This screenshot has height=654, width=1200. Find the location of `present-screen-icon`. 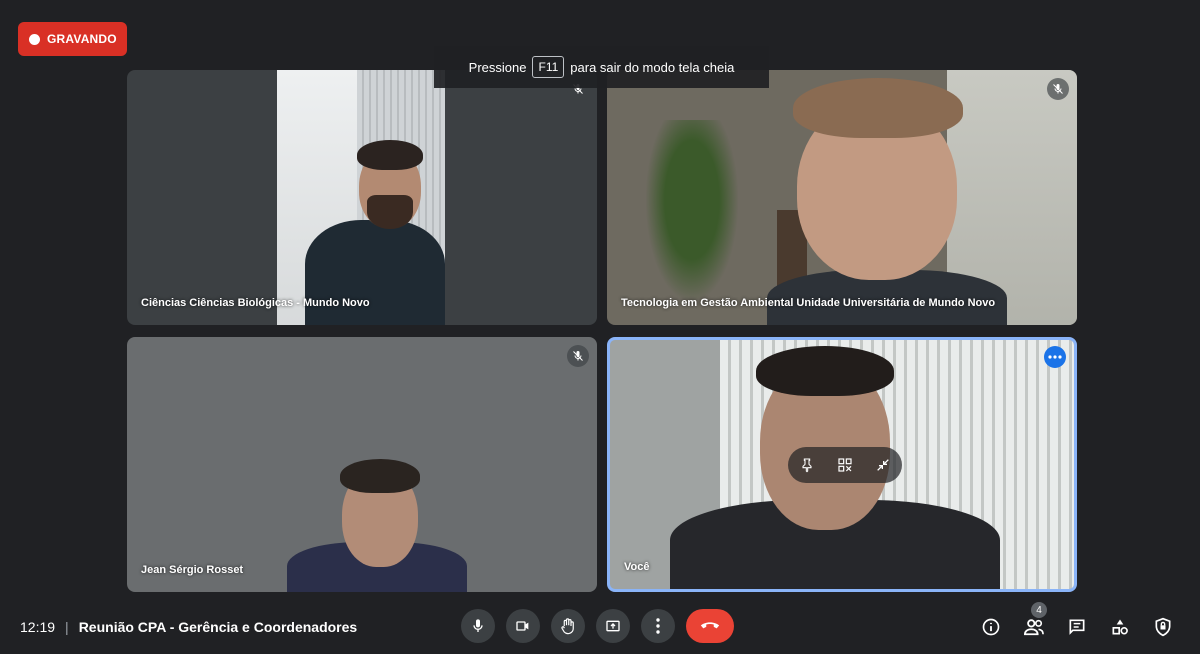

present-screen-icon is located at coordinates (613, 626).